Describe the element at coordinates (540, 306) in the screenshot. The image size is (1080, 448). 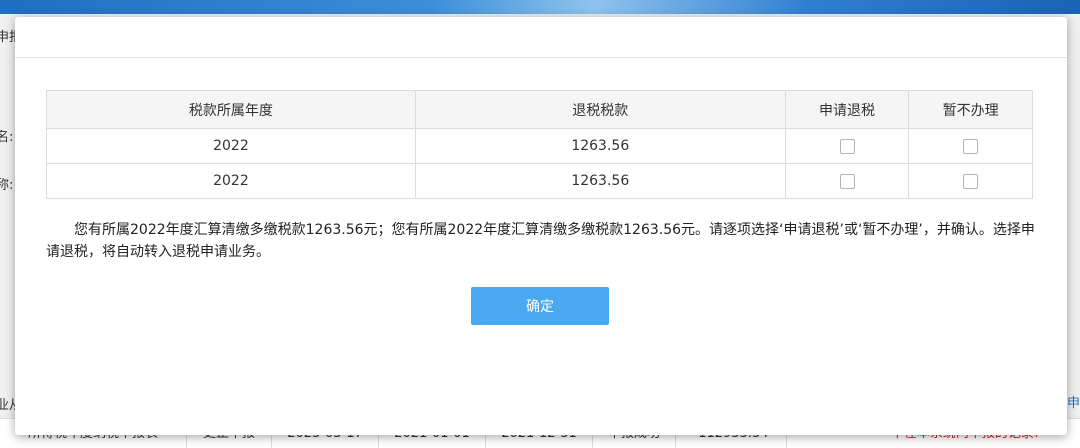
I see `confirm-button: 确定` at that location.